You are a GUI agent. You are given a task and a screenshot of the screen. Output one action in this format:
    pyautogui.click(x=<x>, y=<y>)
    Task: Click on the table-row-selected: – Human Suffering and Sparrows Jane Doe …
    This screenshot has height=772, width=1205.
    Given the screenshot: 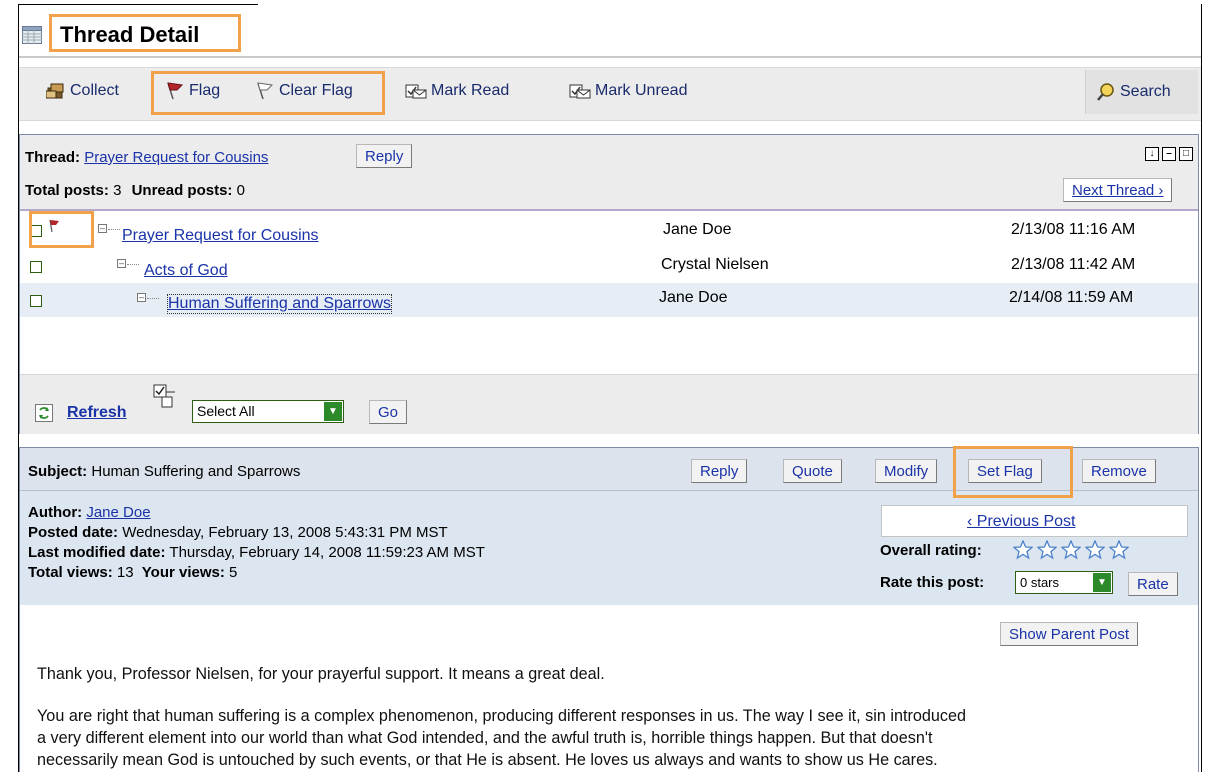 What is the action you would take?
    pyautogui.click(x=609, y=300)
    